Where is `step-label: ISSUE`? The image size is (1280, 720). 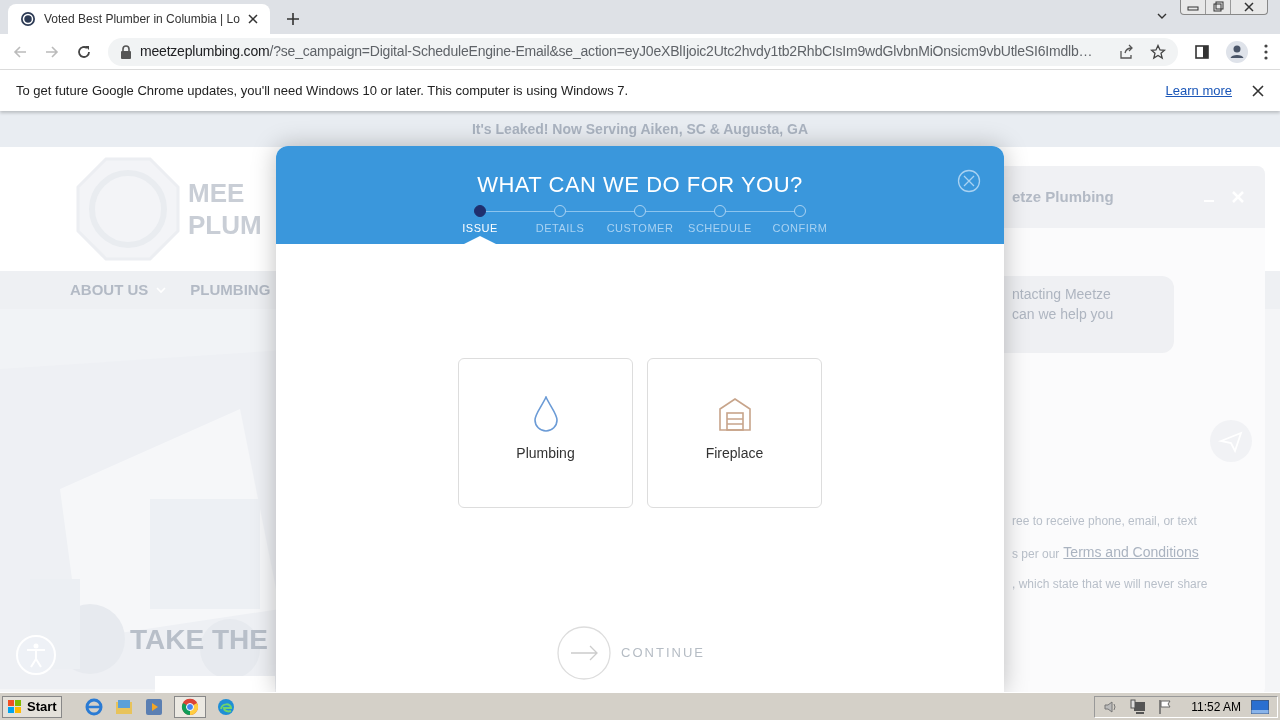 step-label: ISSUE is located at coordinates (480, 228).